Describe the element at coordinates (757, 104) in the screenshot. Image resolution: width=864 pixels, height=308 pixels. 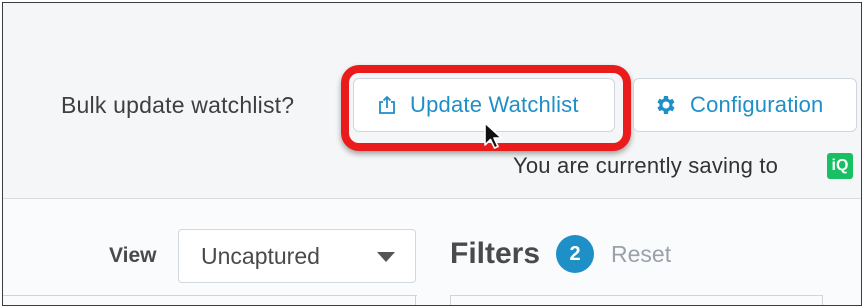
I see `configuration-label: Configuration` at that location.